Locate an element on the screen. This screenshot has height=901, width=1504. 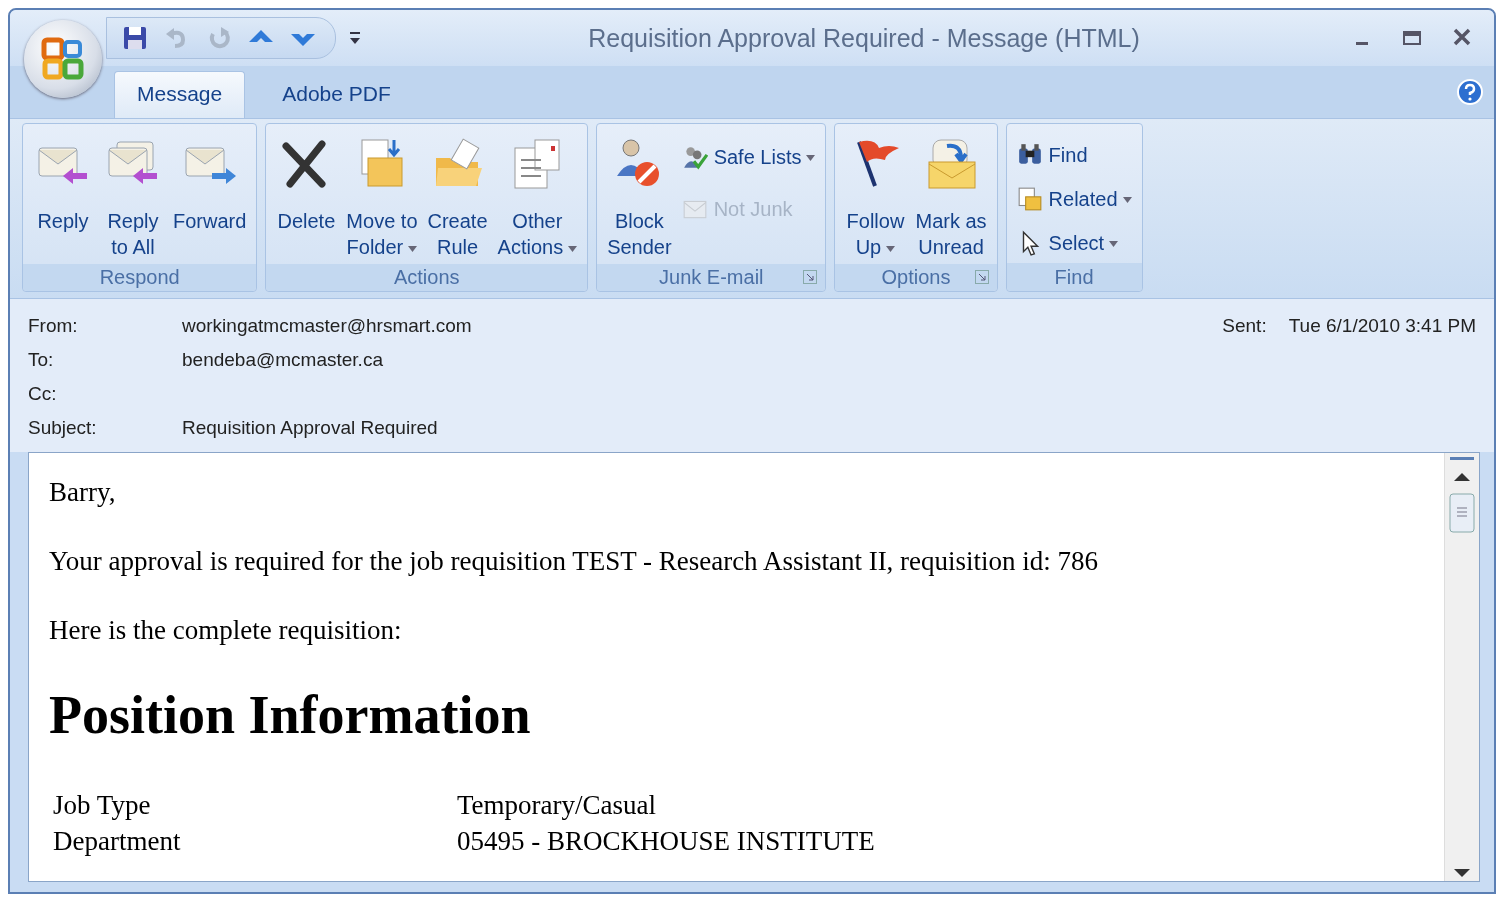
people-check-icon is located at coordinates (694, 157).